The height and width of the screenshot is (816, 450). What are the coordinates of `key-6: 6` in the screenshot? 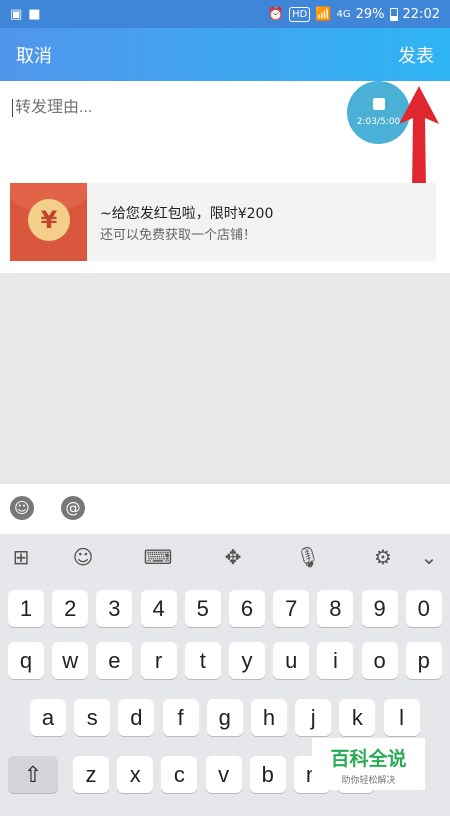 It's located at (247, 608).